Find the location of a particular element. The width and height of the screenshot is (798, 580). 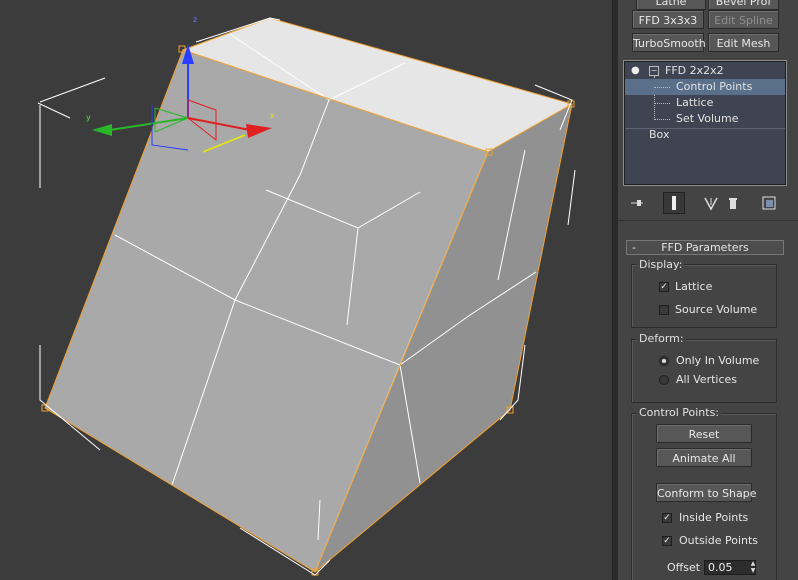

ffd-parameters-rollout-header: - FFD Parameters is located at coordinates (705, 247).